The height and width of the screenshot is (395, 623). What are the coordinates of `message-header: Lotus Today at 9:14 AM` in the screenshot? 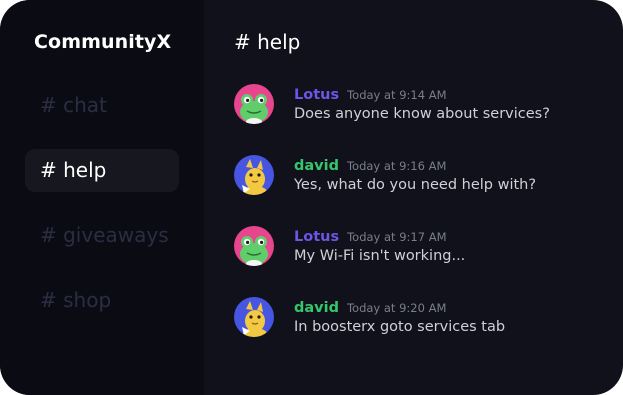 It's located at (370, 93).